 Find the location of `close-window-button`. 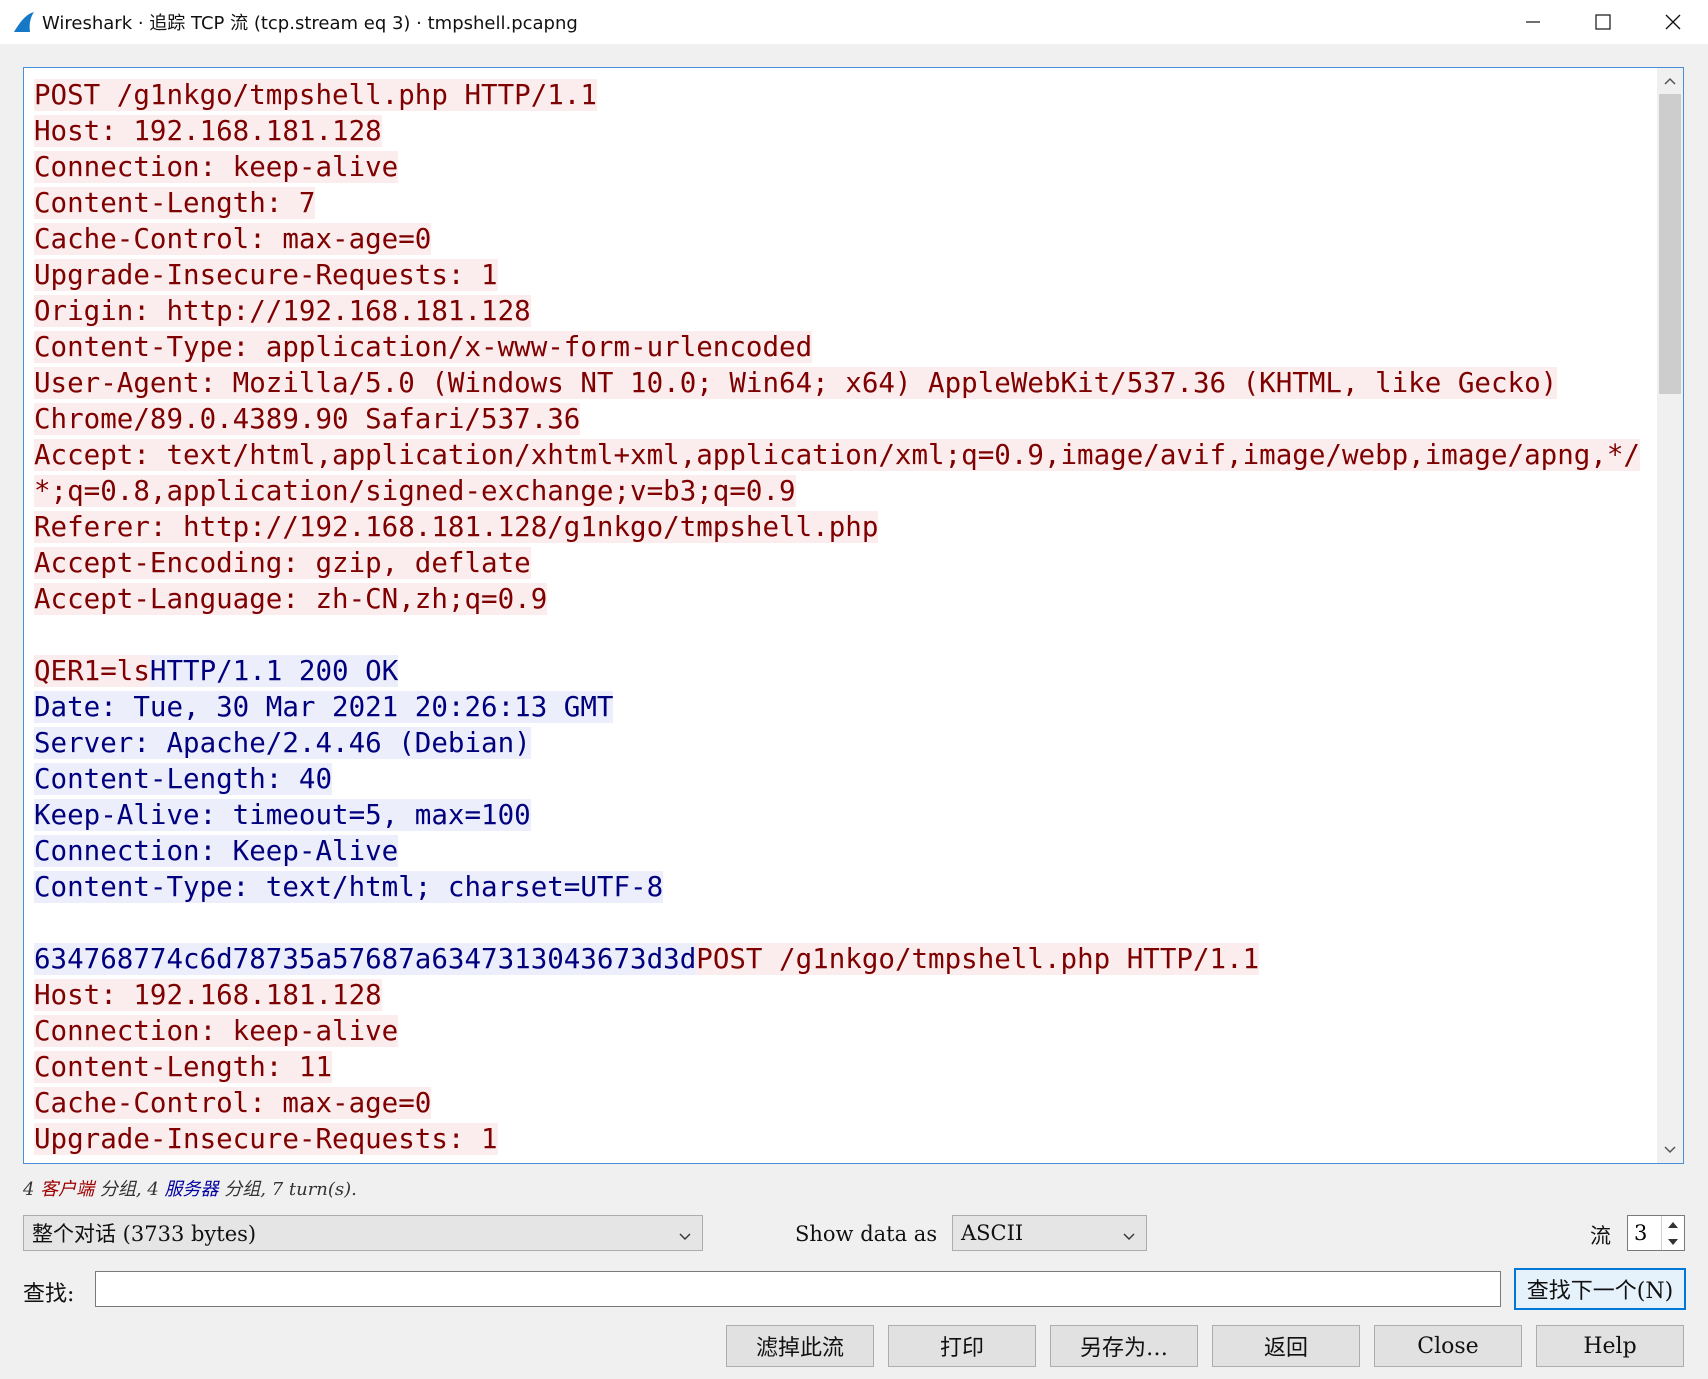

close-window-button is located at coordinates (1673, 22).